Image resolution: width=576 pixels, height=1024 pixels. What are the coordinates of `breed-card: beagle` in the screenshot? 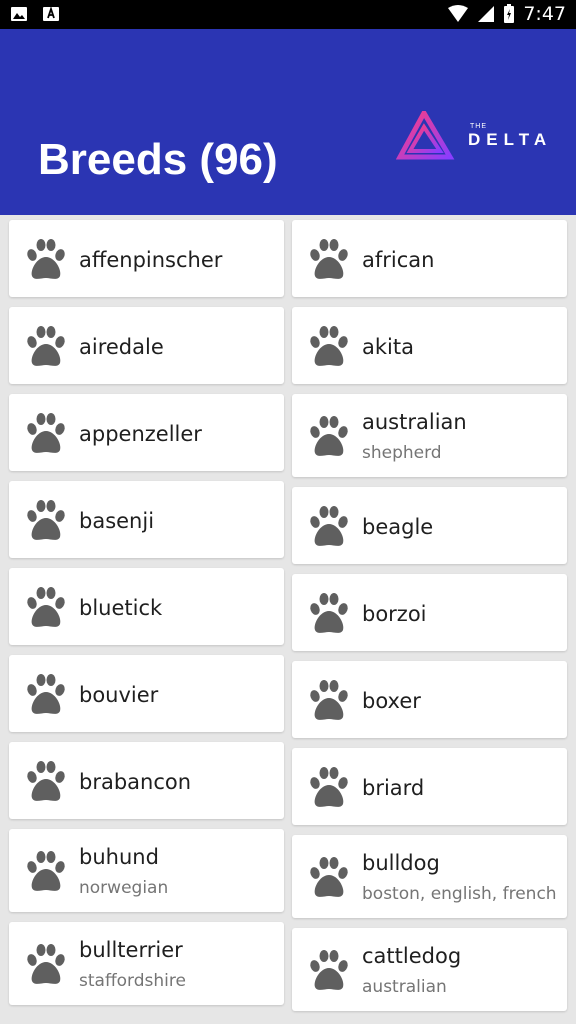 It's located at (429, 525).